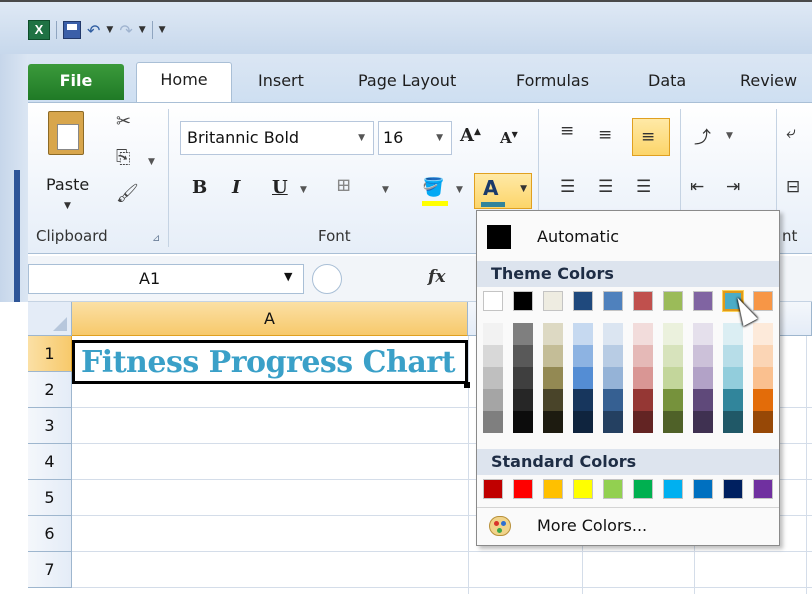 This screenshot has height=594, width=812. Describe the element at coordinates (407, 82) in the screenshot. I see `tab-page-layout: Page Layout` at that location.